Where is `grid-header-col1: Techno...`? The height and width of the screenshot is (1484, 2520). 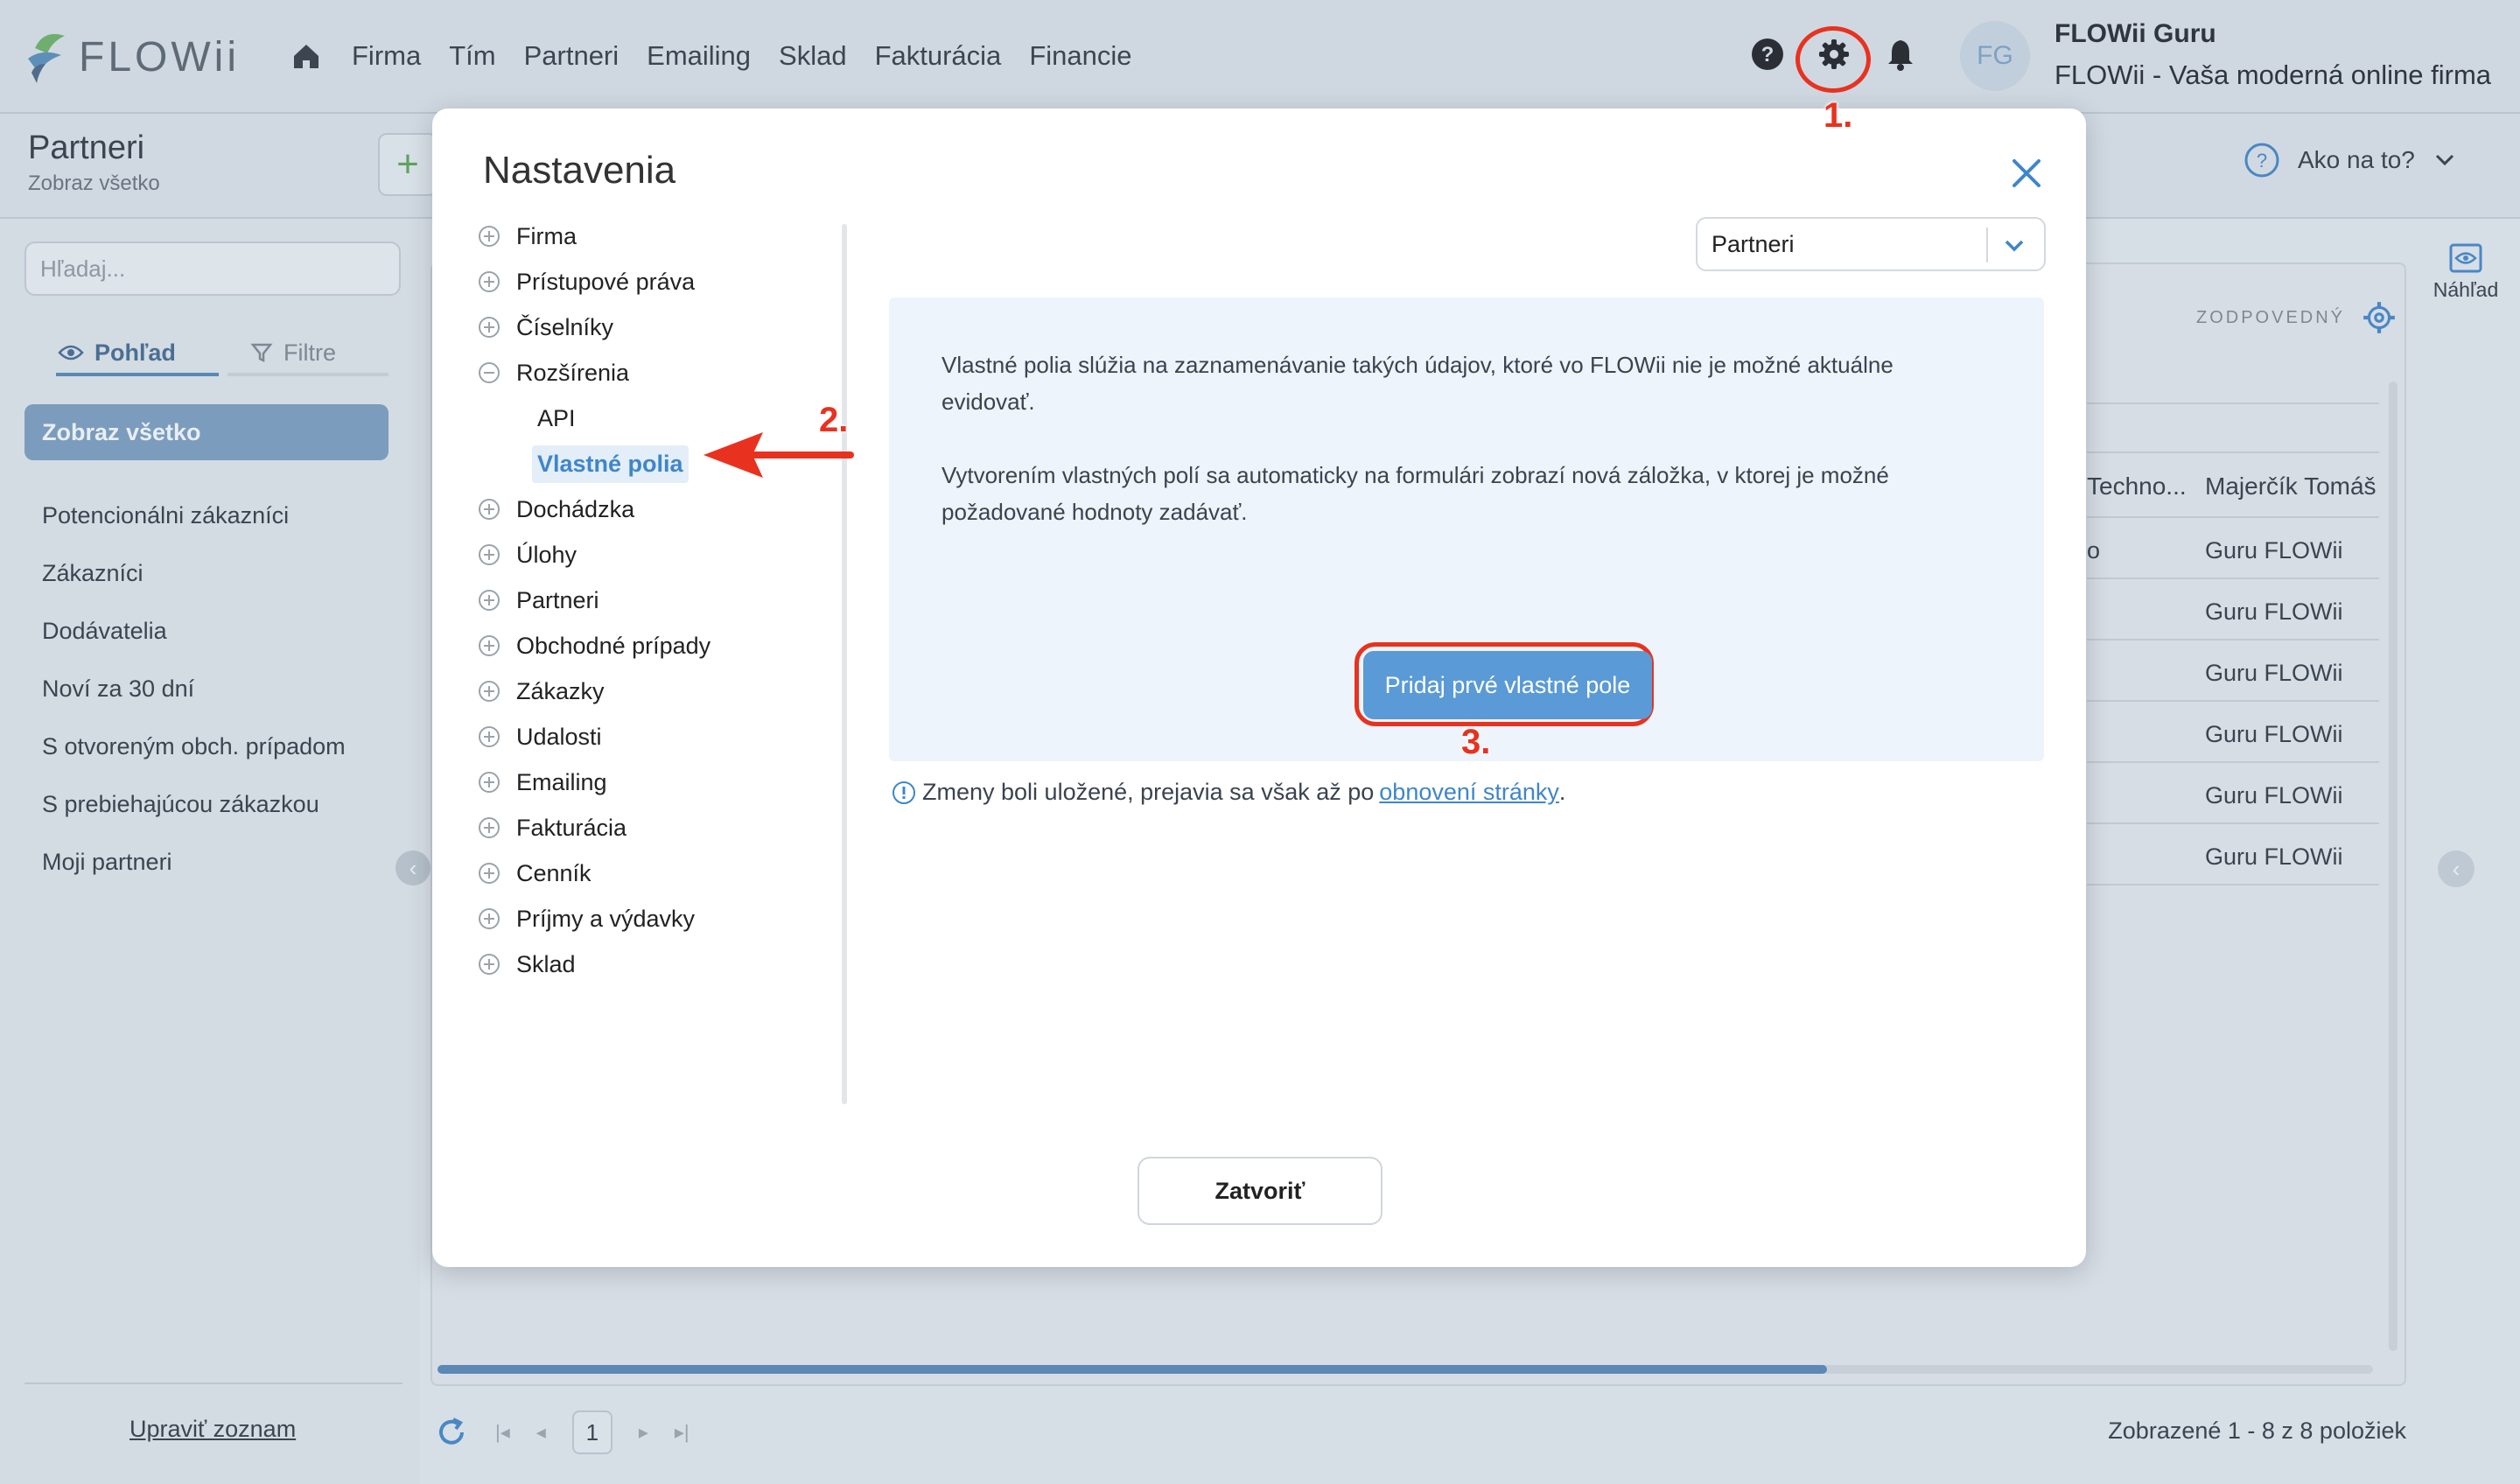 grid-header-col1: Techno... is located at coordinates (2137, 486).